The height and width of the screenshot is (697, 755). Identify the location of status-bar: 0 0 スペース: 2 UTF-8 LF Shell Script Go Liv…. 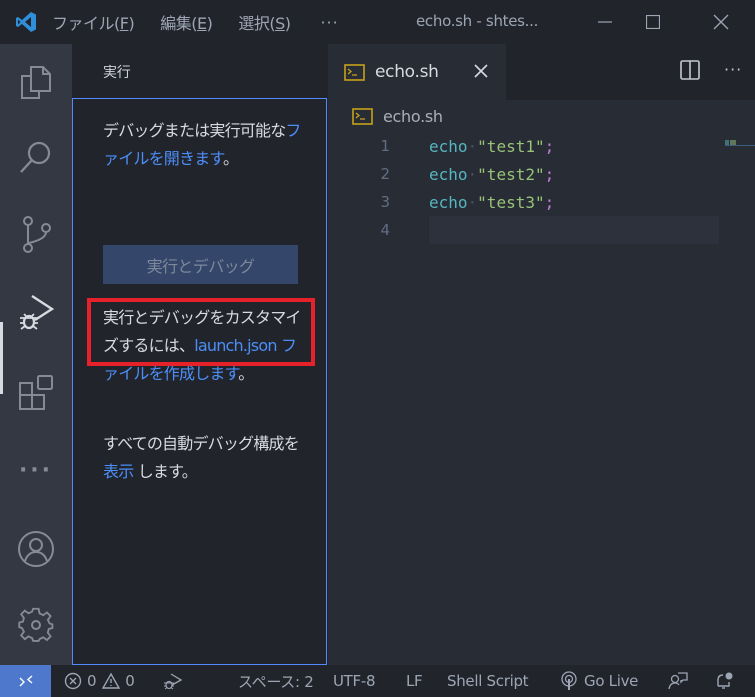
(377, 681).